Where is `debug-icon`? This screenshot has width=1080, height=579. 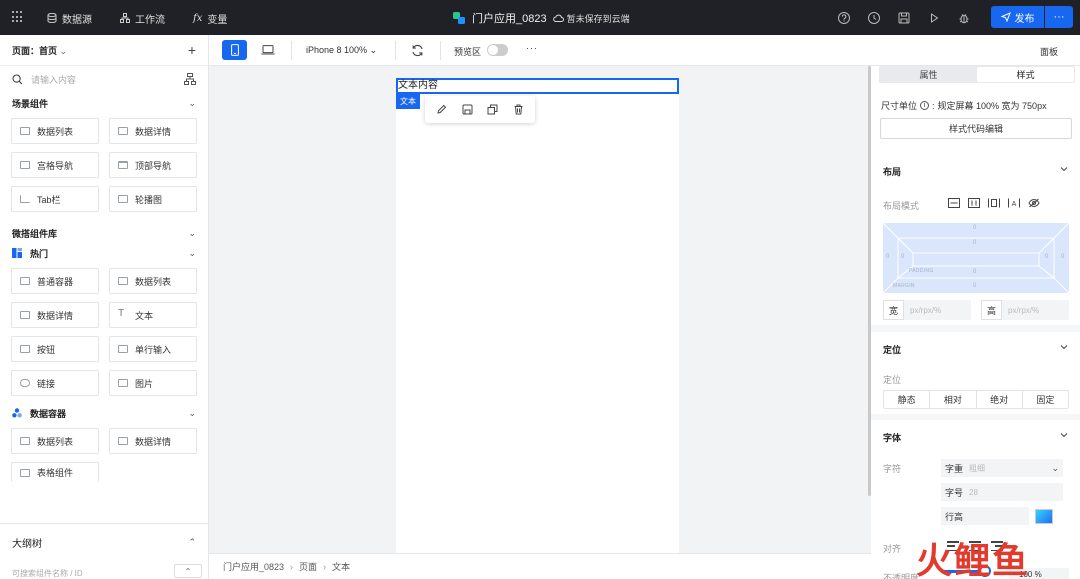 debug-icon is located at coordinates (964, 18).